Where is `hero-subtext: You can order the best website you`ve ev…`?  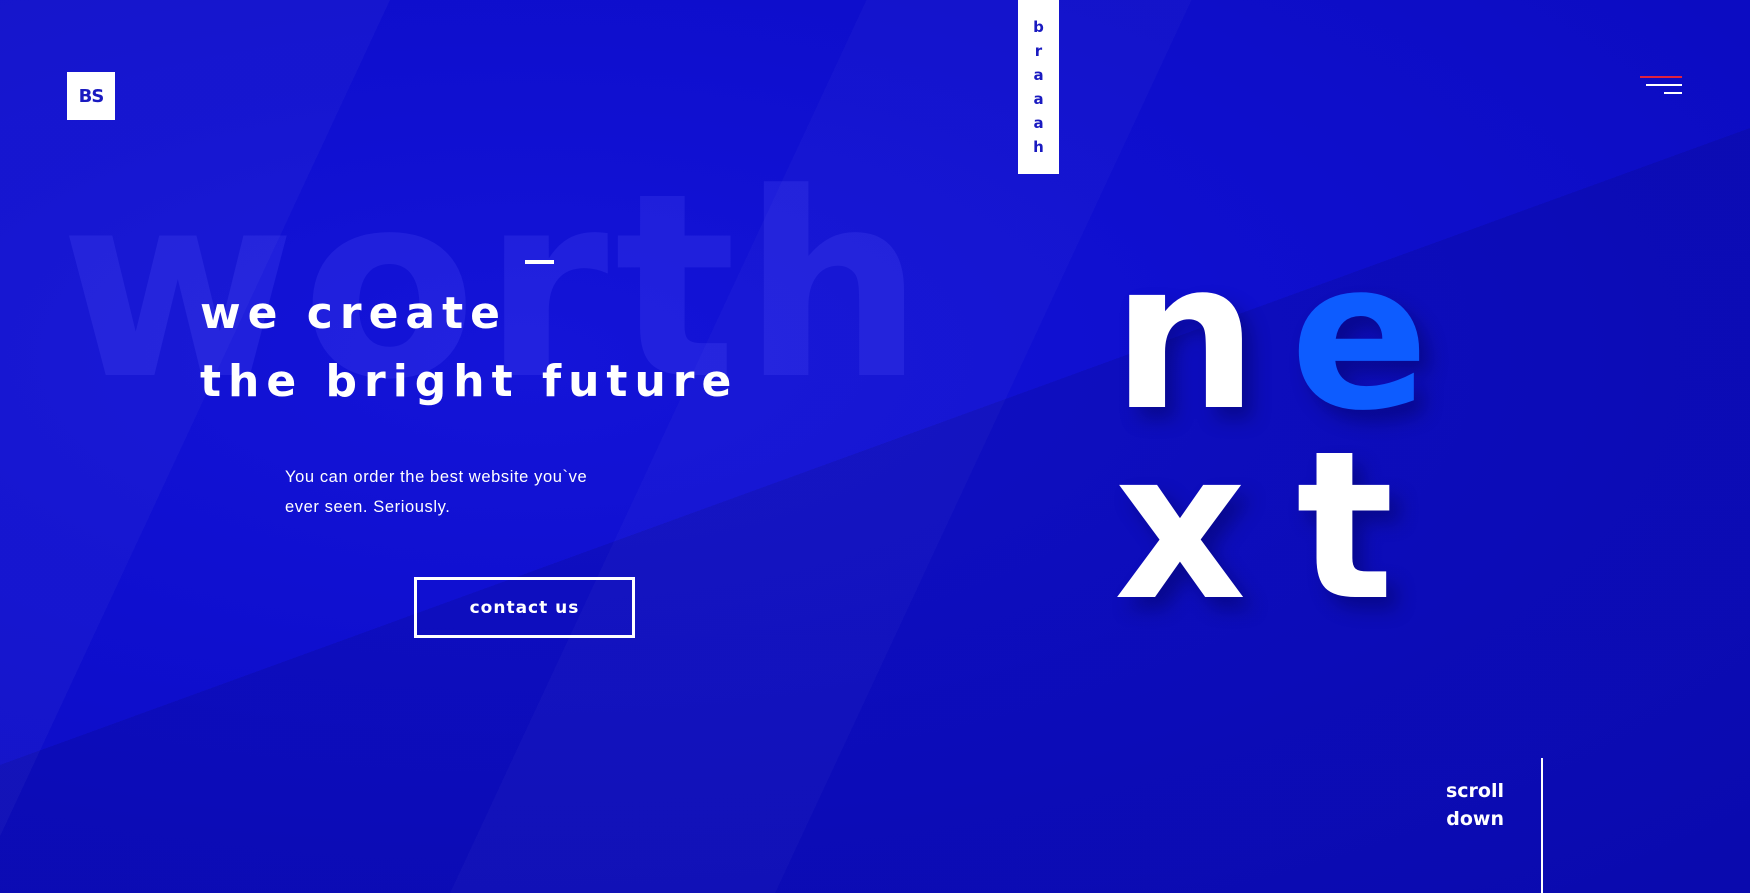
hero-subtext: You can order the best website you`ve ev… is located at coordinates (465, 492).